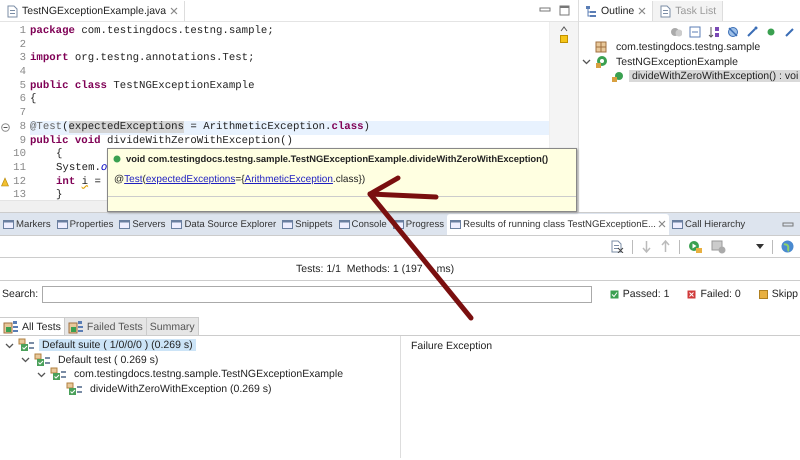 The height and width of the screenshot is (460, 800). What do you see at coordinates (363, 224) in the screenshot?
I see `view-tab: Console` at bounding box center [363, 224].